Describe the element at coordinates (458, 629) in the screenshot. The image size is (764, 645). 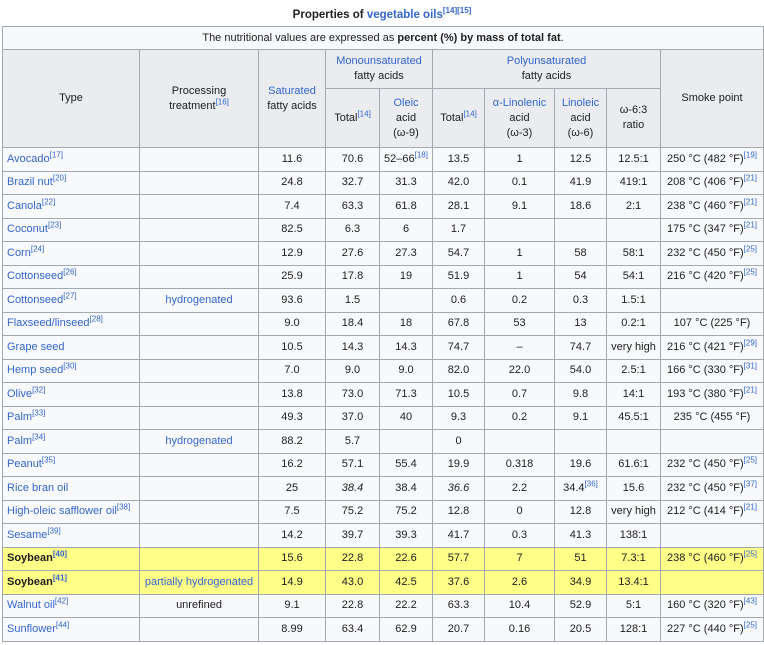
I see `cell-pt: 20.7` at that location.